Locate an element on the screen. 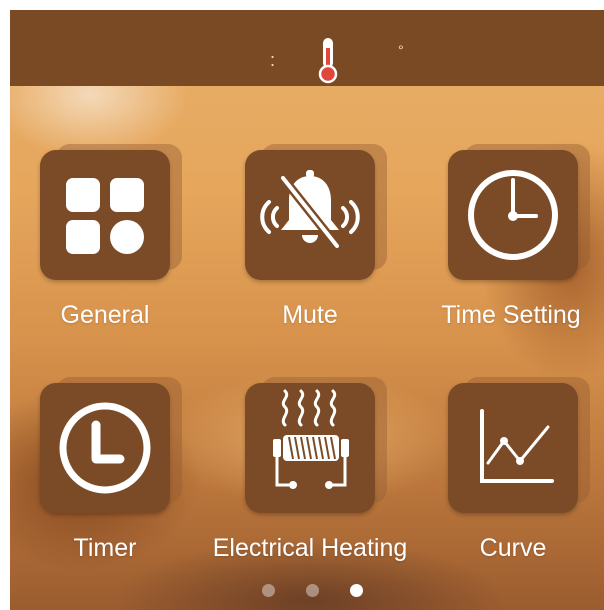 This screenshot has height=610, width=604. status-bar: : ° is located at coordinates (307, 48).